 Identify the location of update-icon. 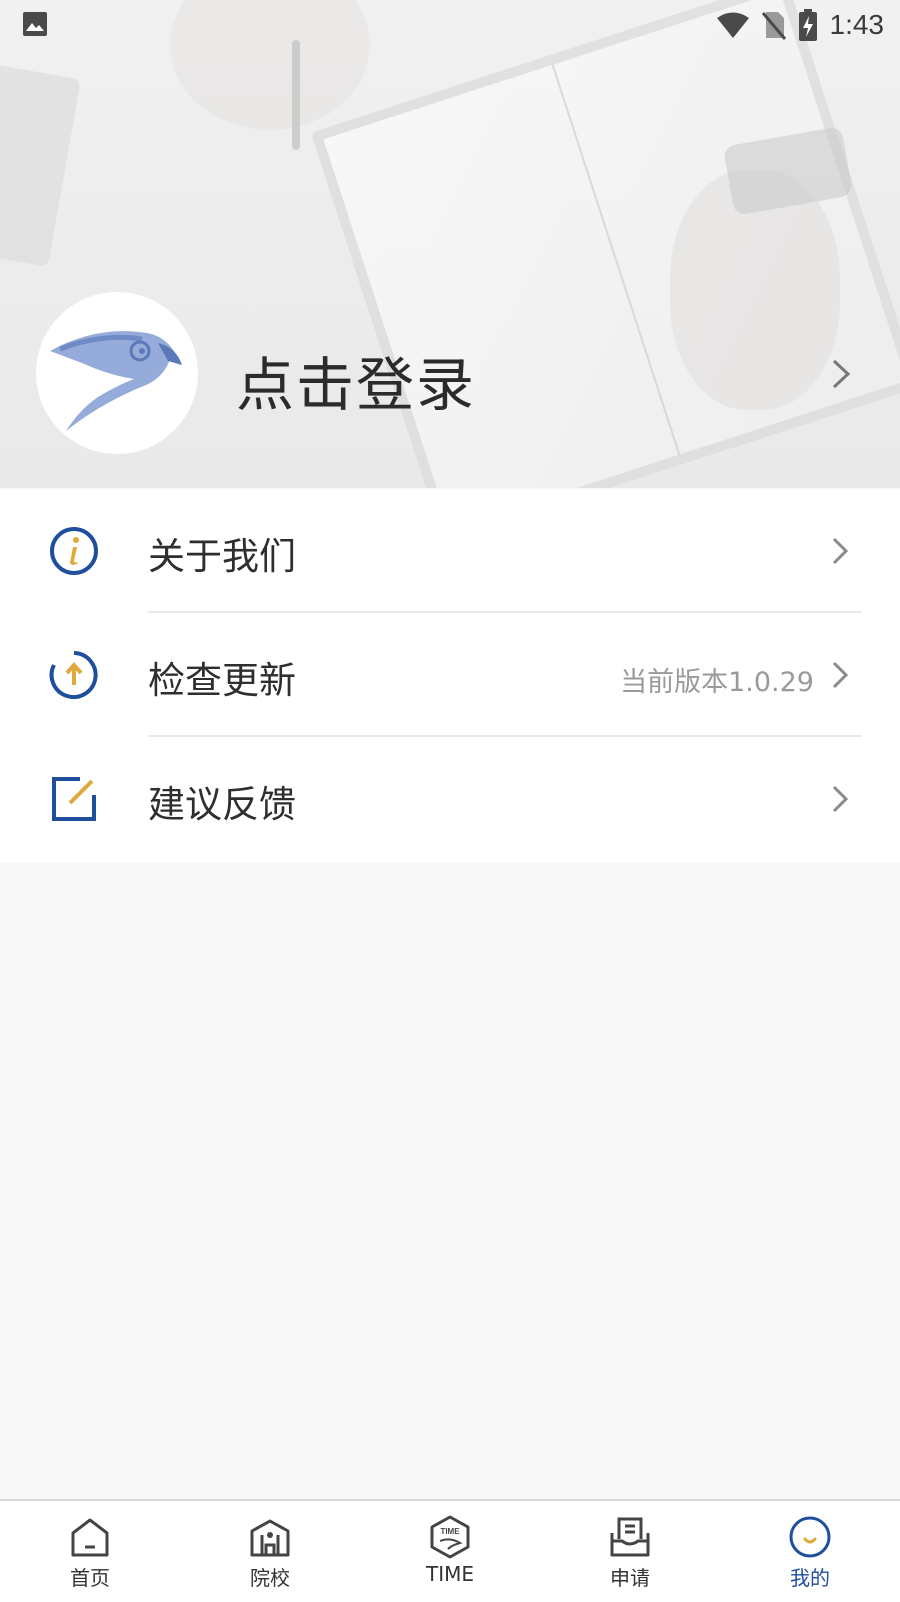
(73, 675).